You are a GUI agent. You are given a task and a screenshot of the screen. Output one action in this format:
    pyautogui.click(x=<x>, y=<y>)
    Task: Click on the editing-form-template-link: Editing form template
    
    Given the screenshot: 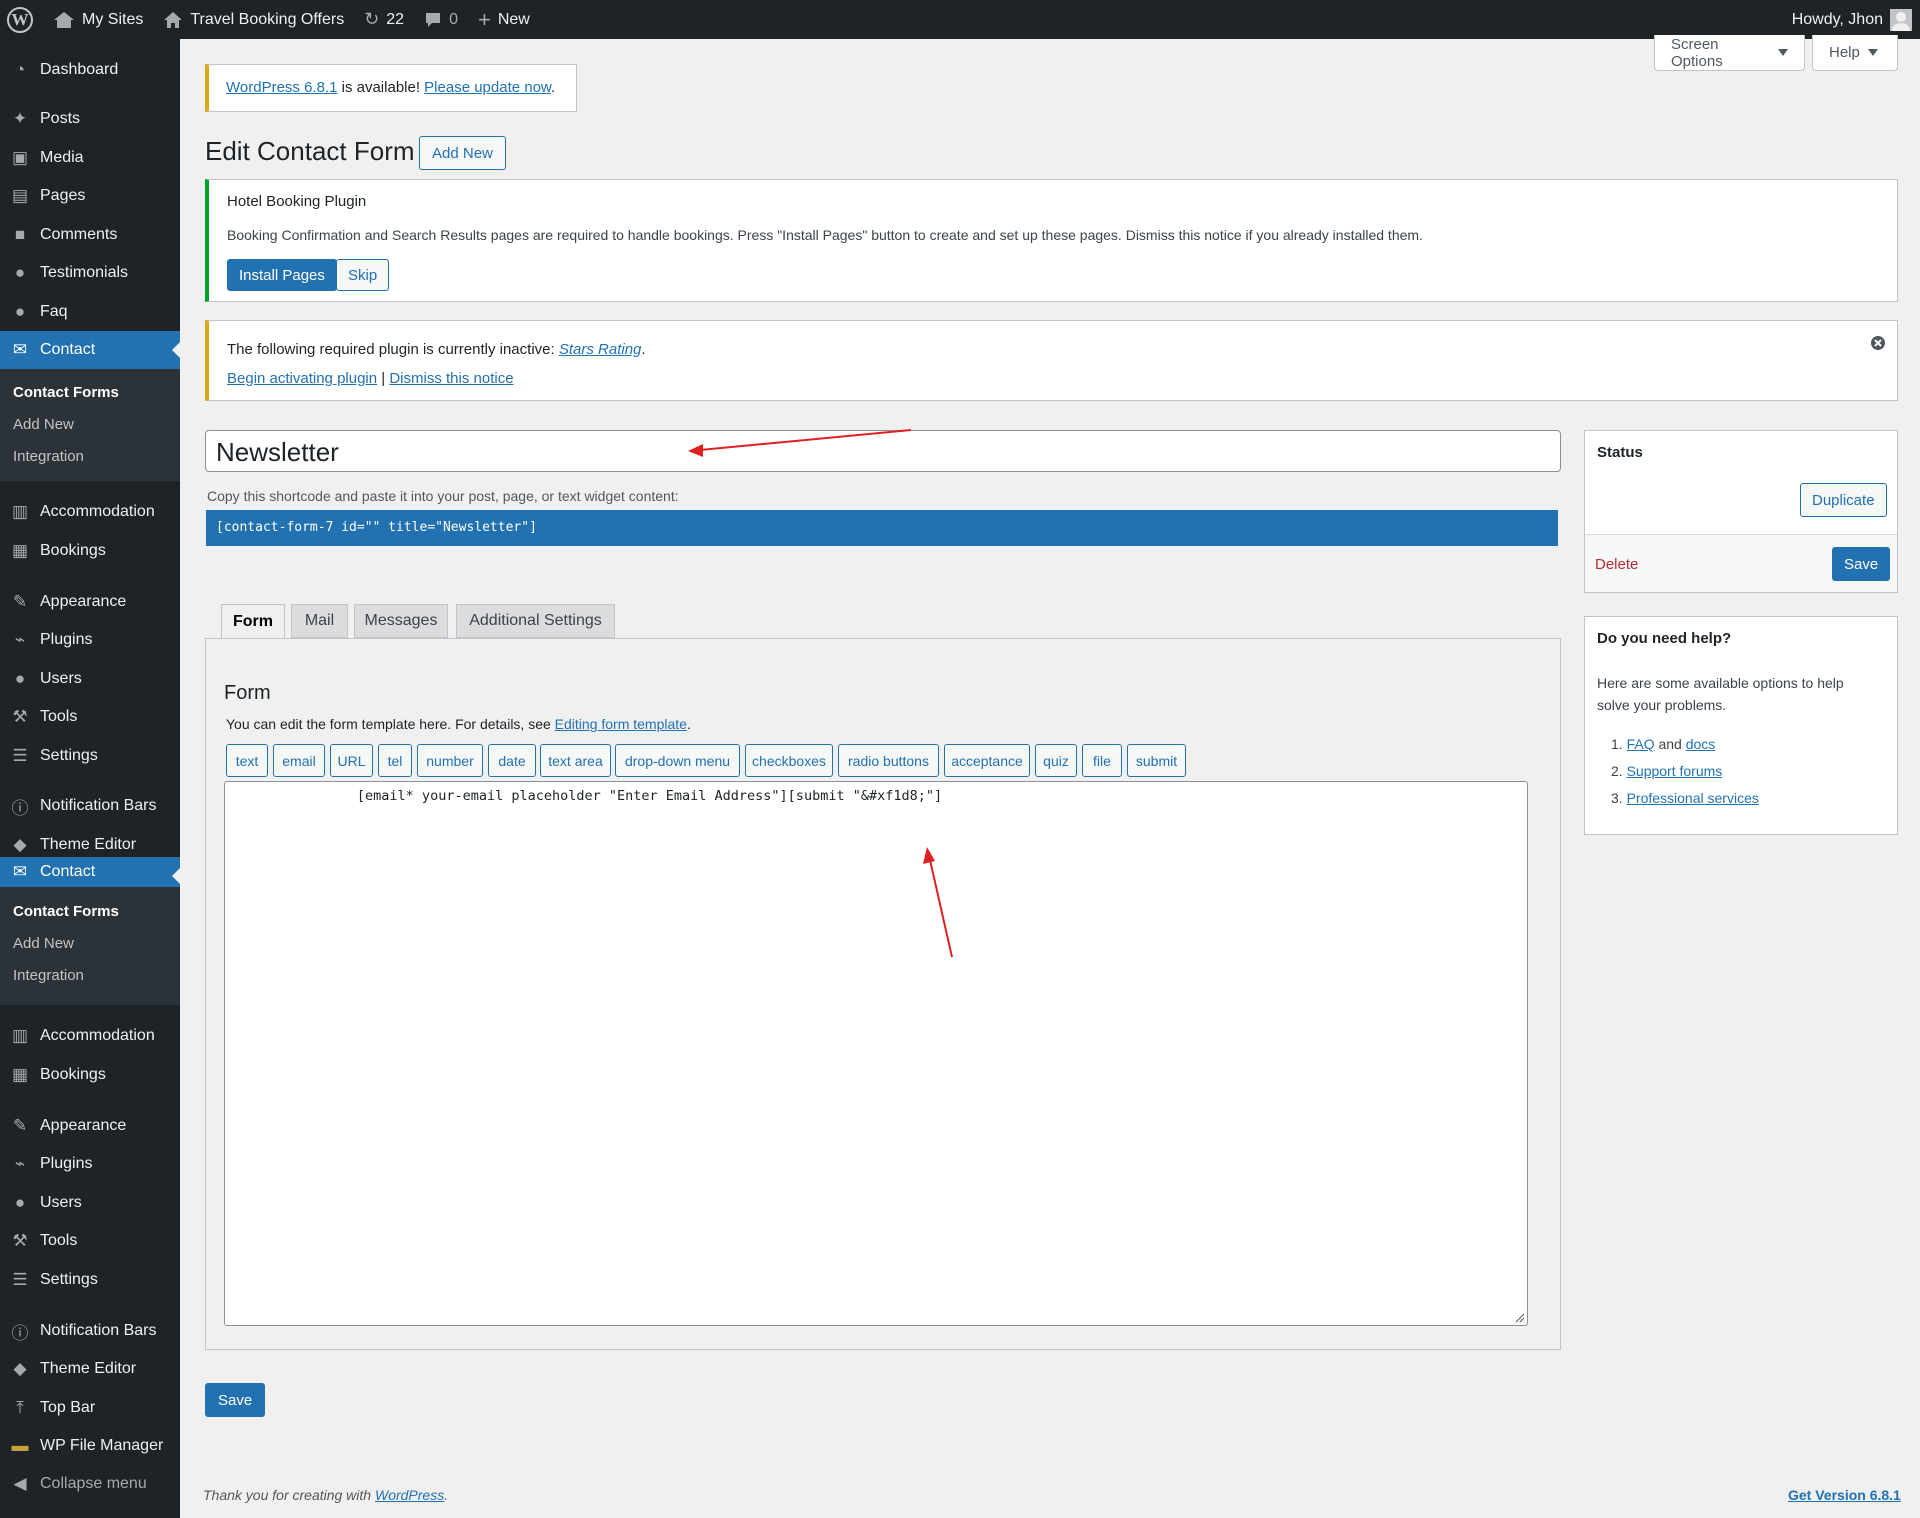 What is the action you would take?
    pyautogui.click(x=621, y=724)
    